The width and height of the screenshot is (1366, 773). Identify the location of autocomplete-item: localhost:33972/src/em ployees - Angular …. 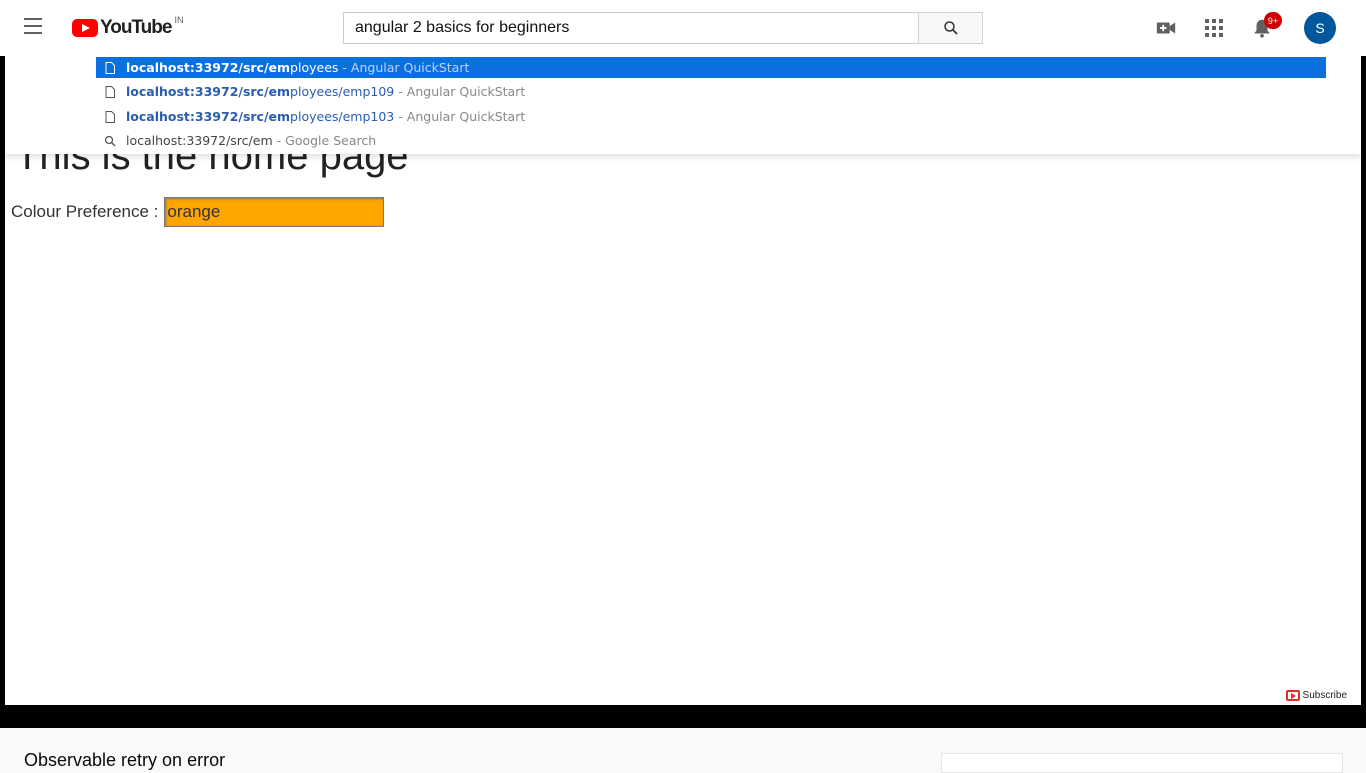
(711, 67).